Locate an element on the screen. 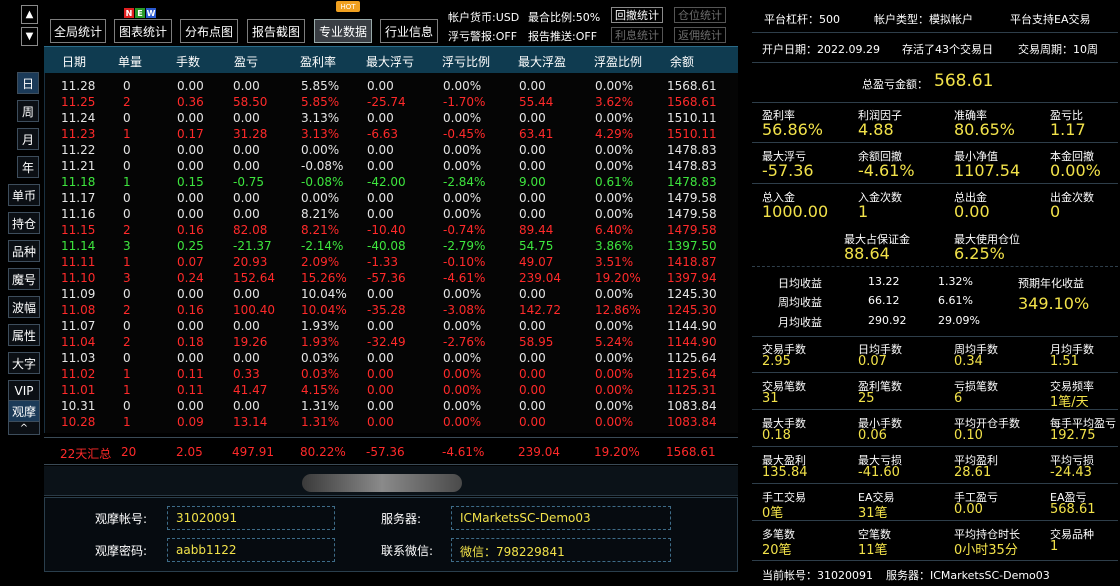 The image size is (1120, 586). summary-max-float-profit: 239.04 is located at coordinates (539, 452).